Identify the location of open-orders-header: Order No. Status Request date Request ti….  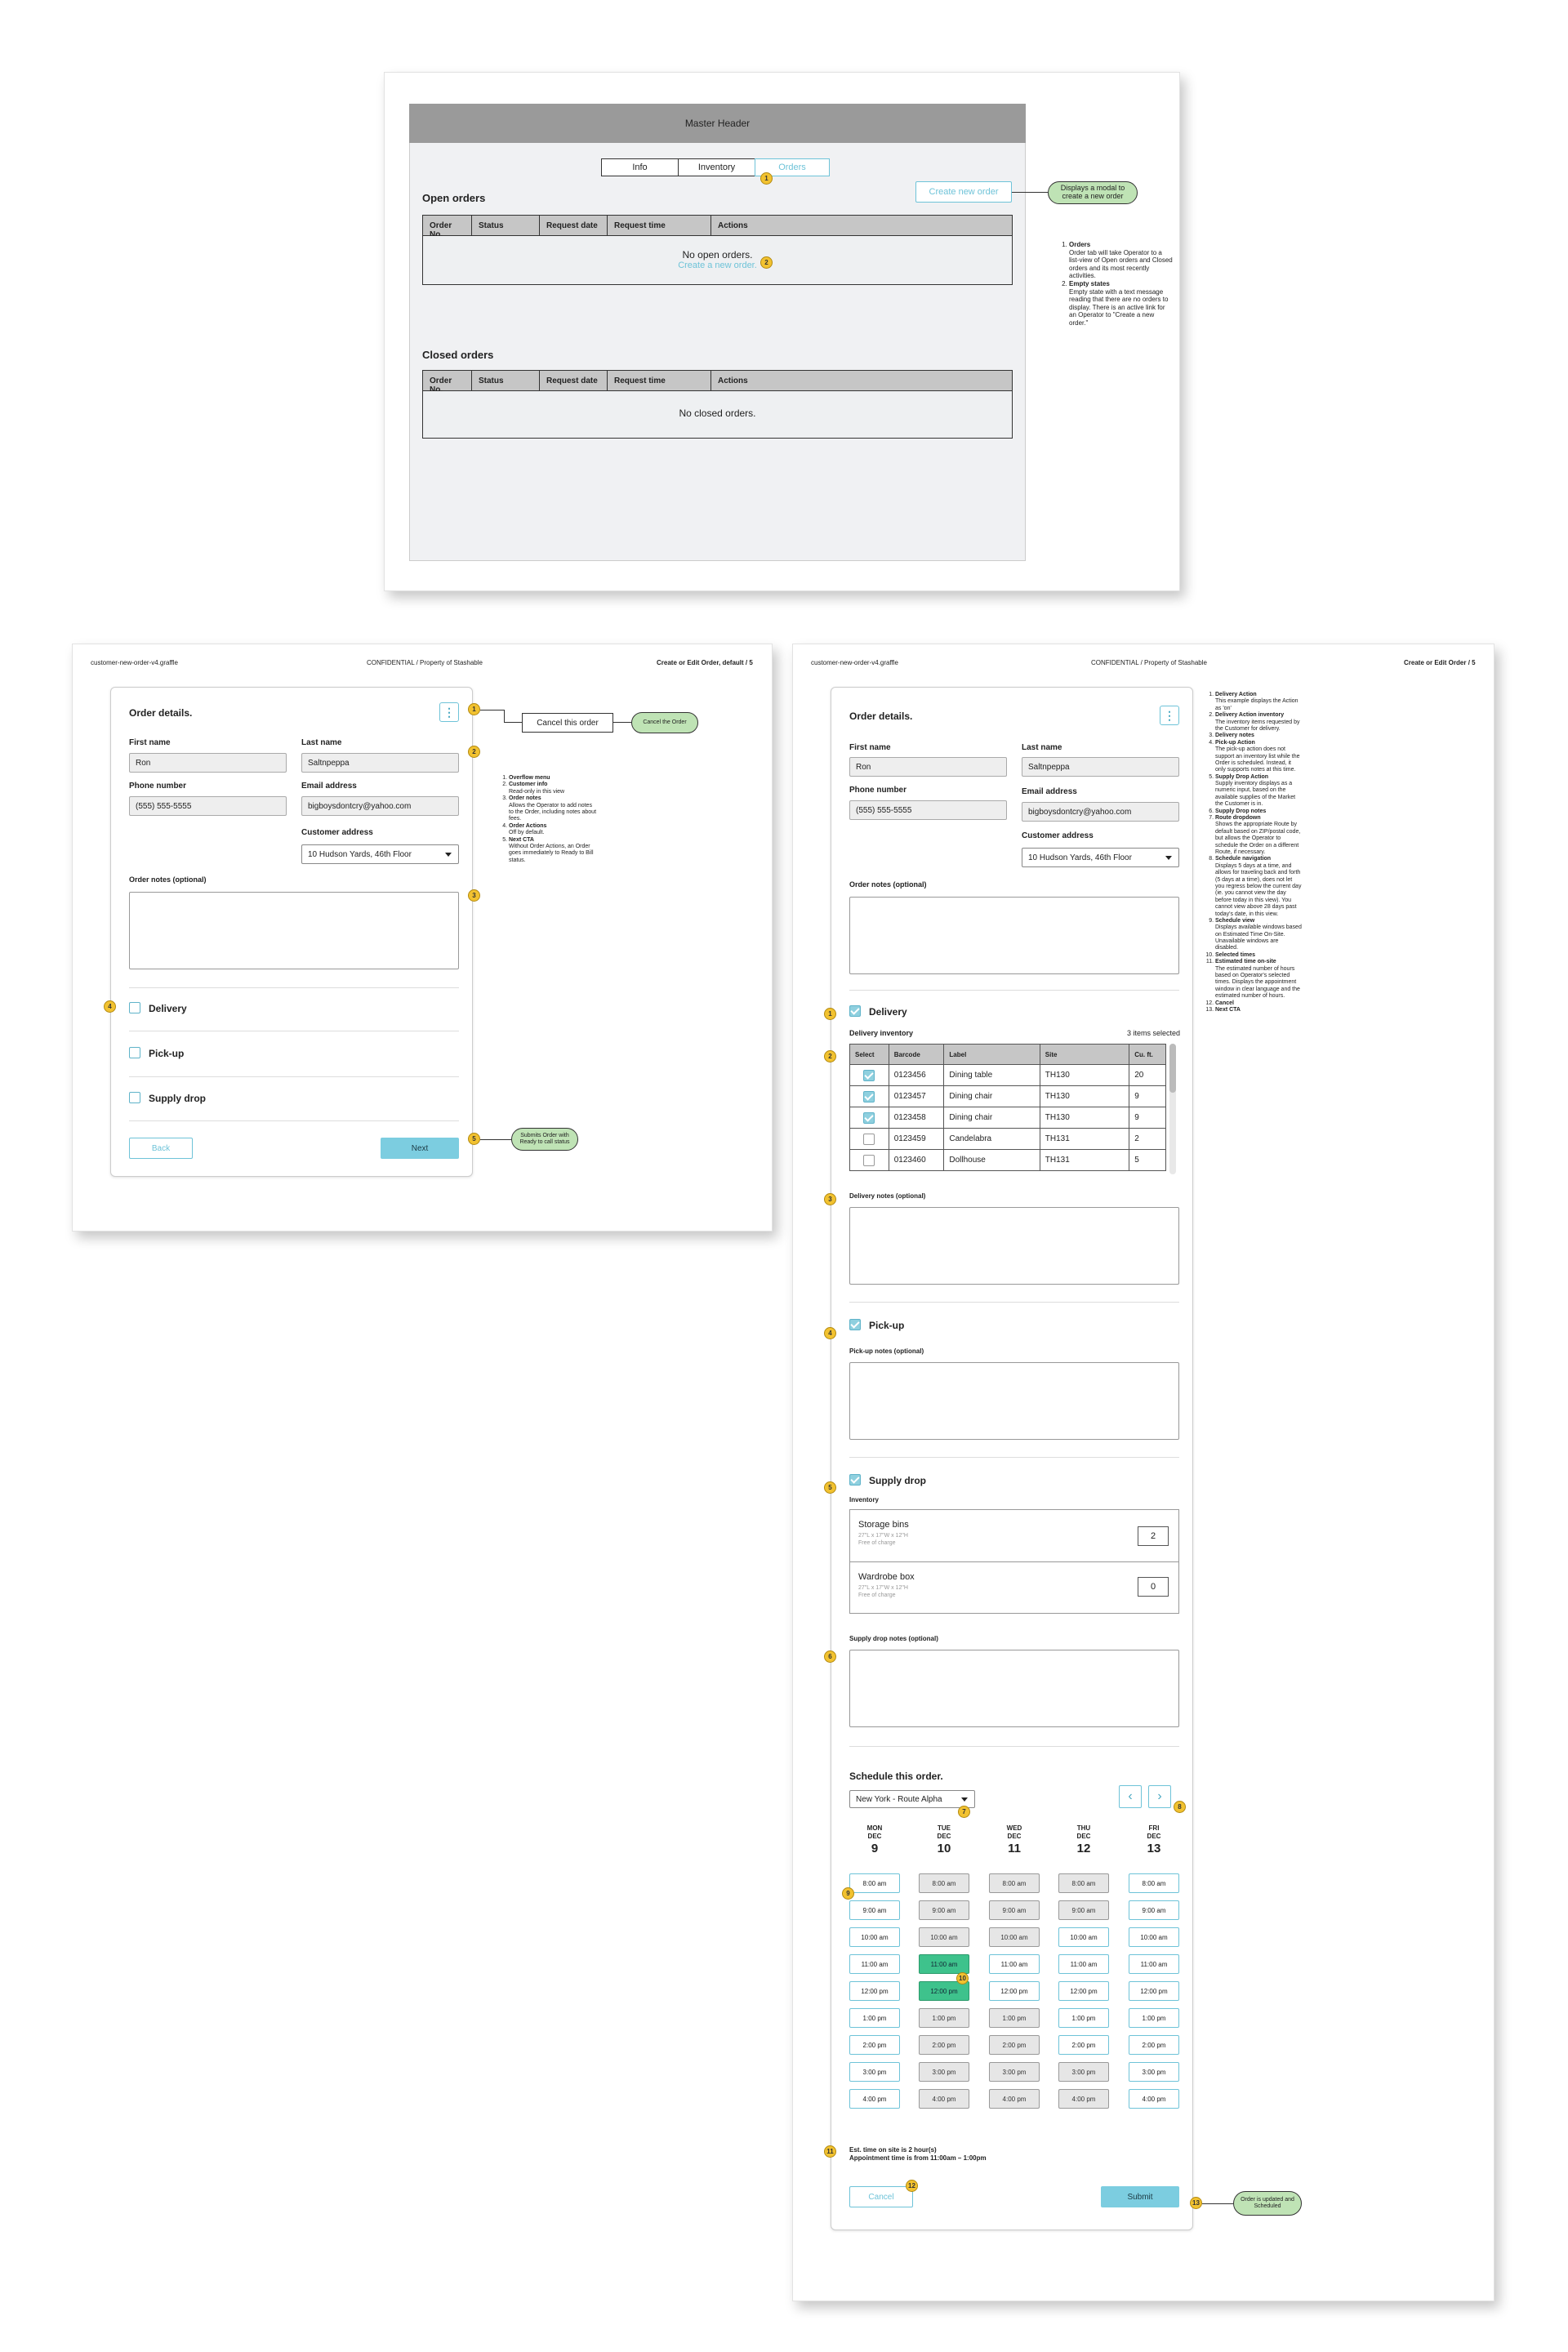
(717, 227).